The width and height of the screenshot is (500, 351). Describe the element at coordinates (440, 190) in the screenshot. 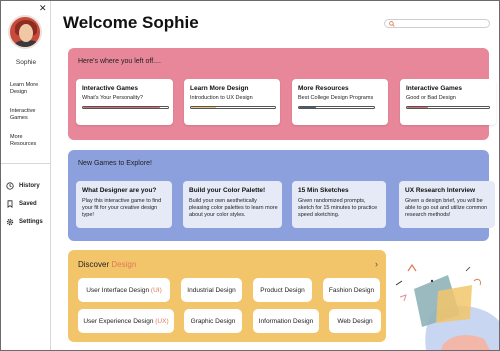

I see `card-title: UX Research Interview` at that location.